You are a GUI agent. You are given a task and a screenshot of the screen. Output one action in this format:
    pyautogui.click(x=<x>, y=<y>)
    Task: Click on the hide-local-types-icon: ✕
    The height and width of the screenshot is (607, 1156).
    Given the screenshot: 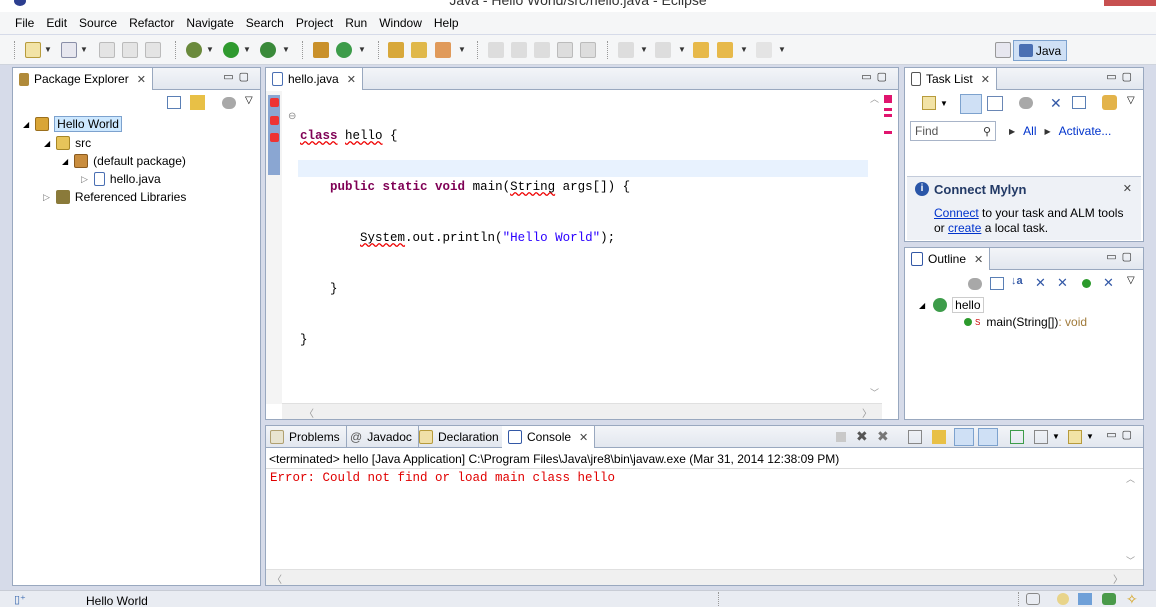 What is the action you would take?
    pyautogui.click(x=1108, y=283)
    